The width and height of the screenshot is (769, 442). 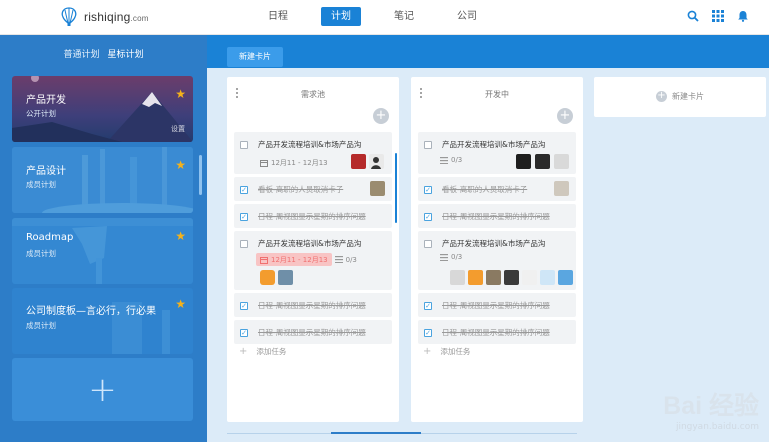 I want to click on plan-card-company-rules: 公司制度板—言必行，行必果 成员计划 ★, so click(x=102, y=321).